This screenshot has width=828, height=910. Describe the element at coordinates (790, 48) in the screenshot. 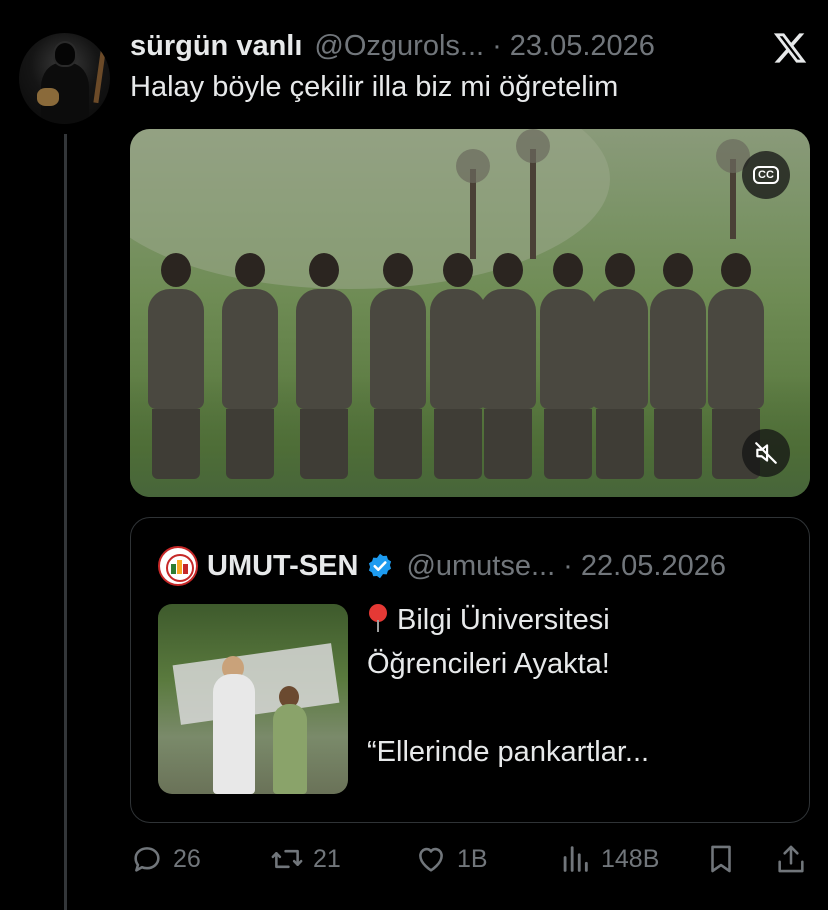

I see `x-logo-icon` at that location.